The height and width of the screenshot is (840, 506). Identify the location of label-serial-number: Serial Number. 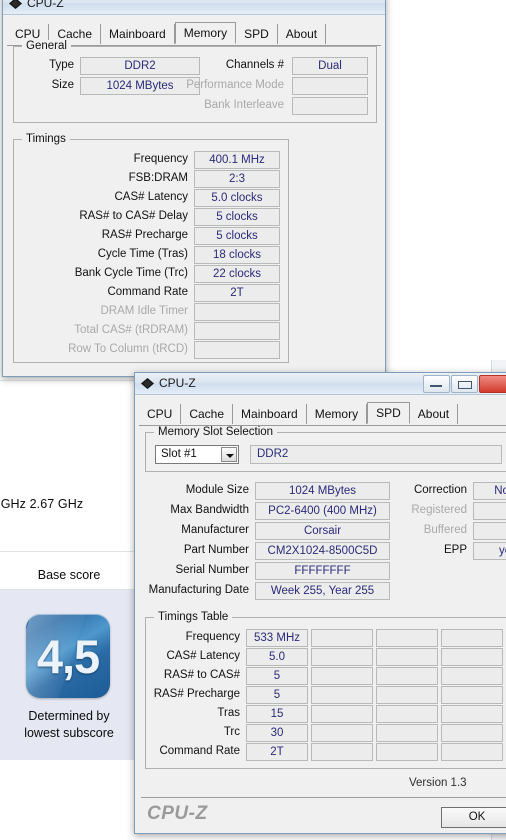
(212, 570).